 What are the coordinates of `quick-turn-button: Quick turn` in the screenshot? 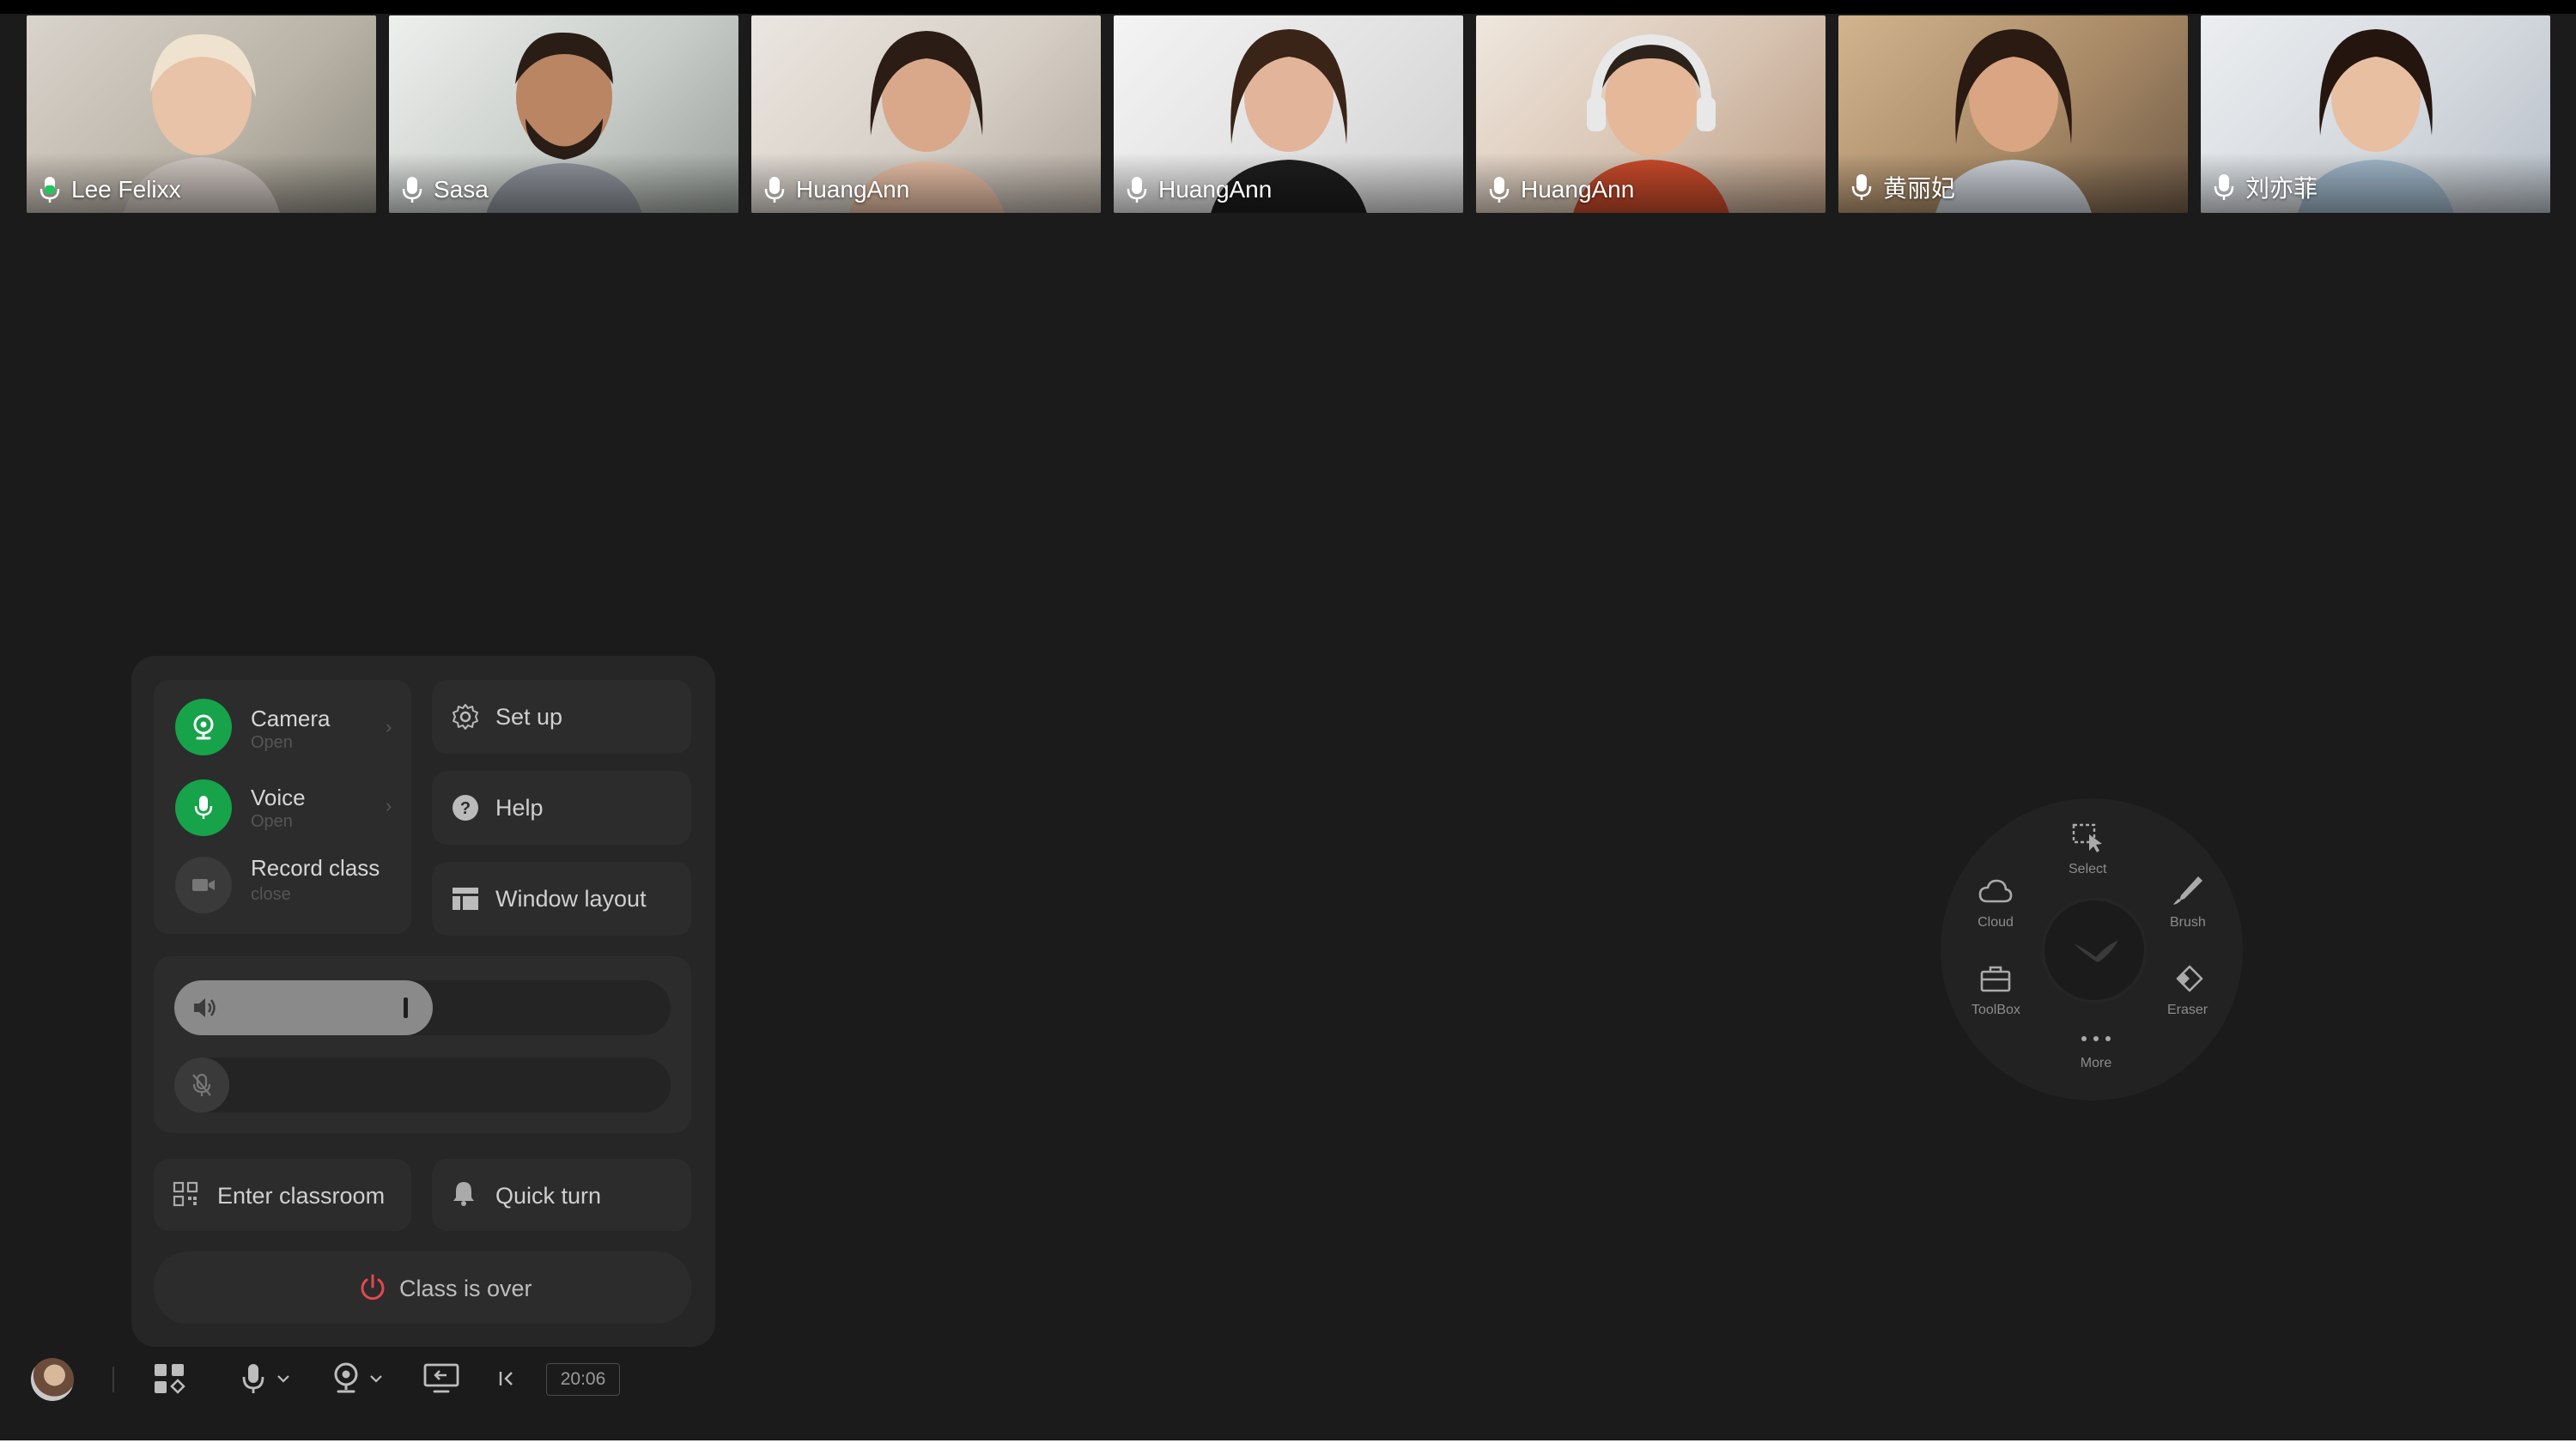 It's located at (561, 1195).